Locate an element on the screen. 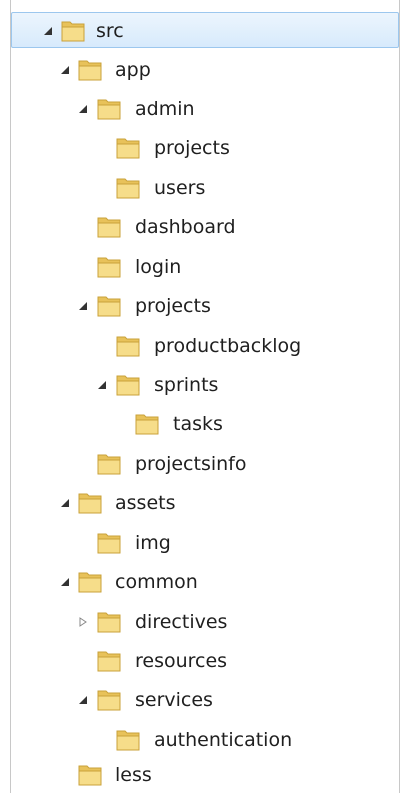 The image size is (406, 793). tree-item-tasks: tasks is located at coordinates (205, 424).